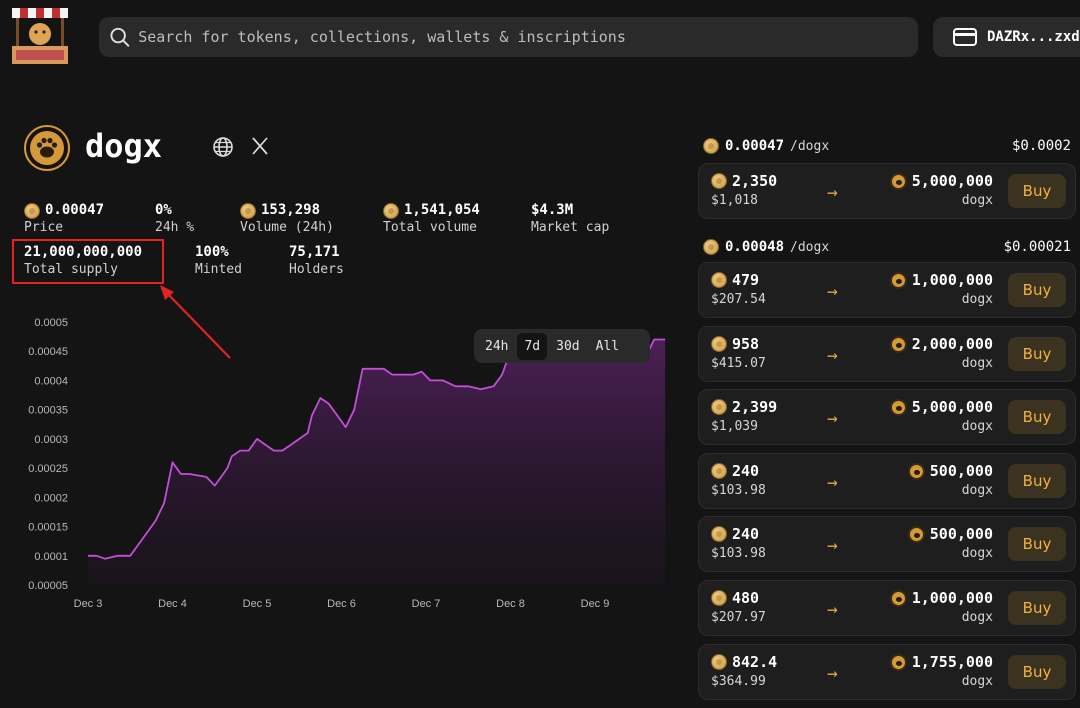 The width and height of the screenshot is (1080, 708). I want to click on y-tick-label: 0.0004, so click(51, 381).